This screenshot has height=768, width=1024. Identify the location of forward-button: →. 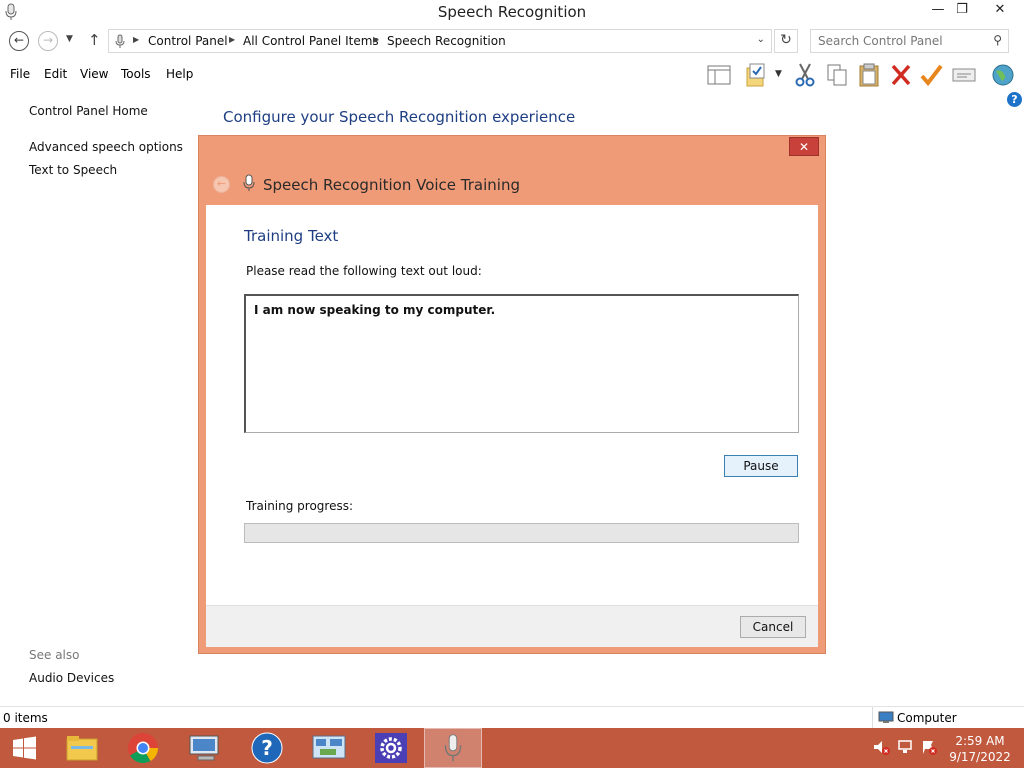
(48, 41).